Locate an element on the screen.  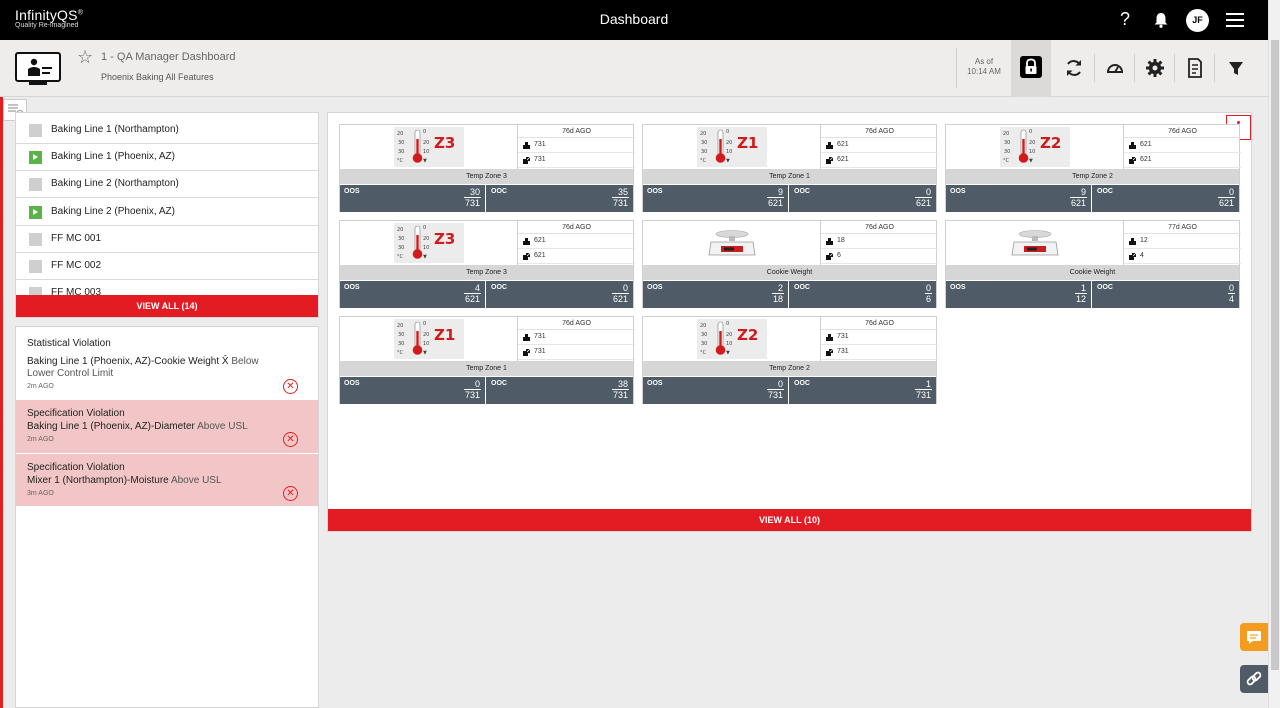
report-icon is located at coordinates (1195, 68).